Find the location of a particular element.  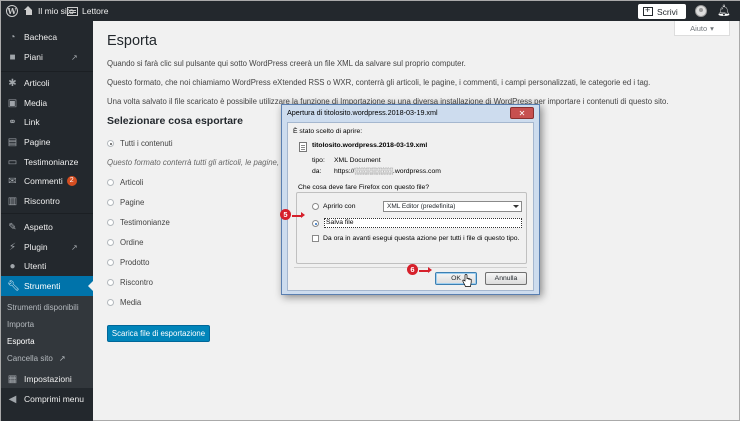

file-type-label: tipo: is located at coordinates (318, 160).